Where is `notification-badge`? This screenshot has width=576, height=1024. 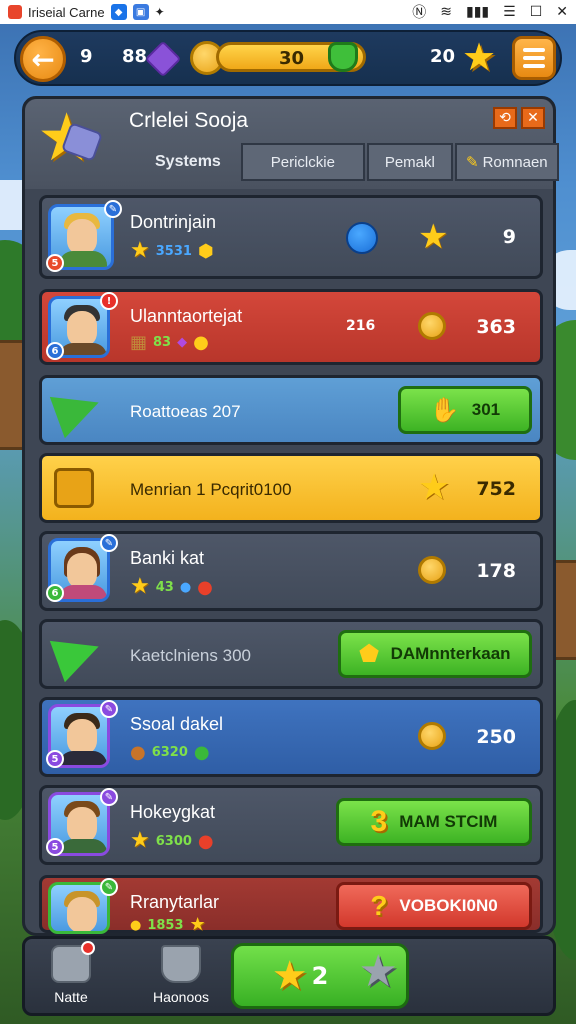
notification-badge is located at coordinates (88, 948).